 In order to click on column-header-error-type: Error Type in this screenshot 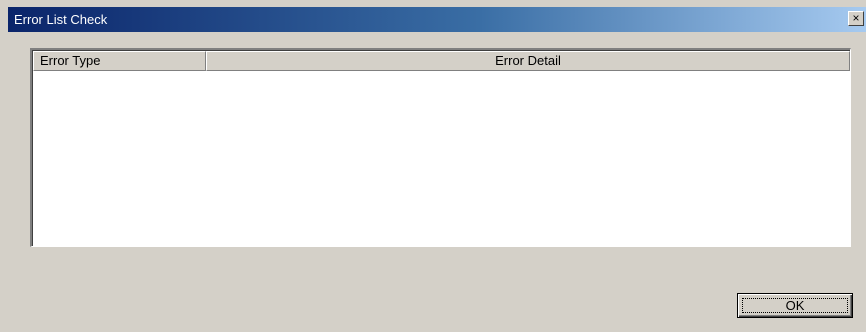, I will do `click(119, 61)`.